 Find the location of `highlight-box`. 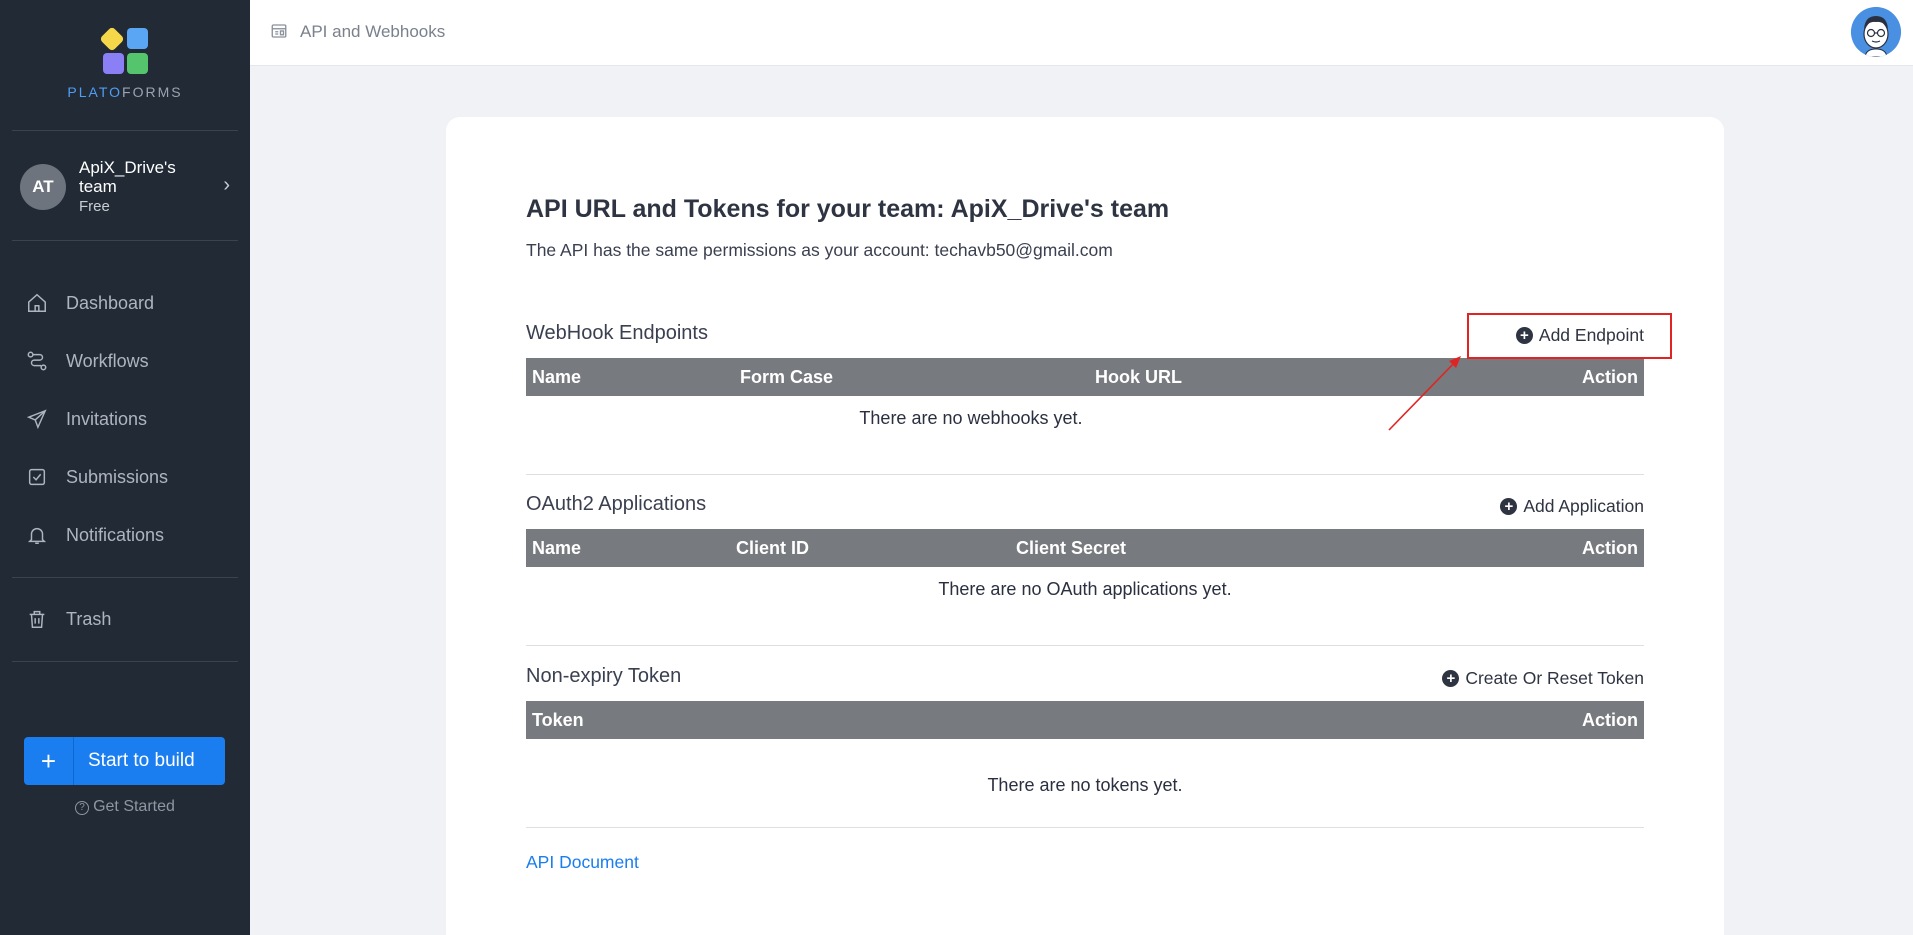

highlight-box is located at coordinates (1569, 336).